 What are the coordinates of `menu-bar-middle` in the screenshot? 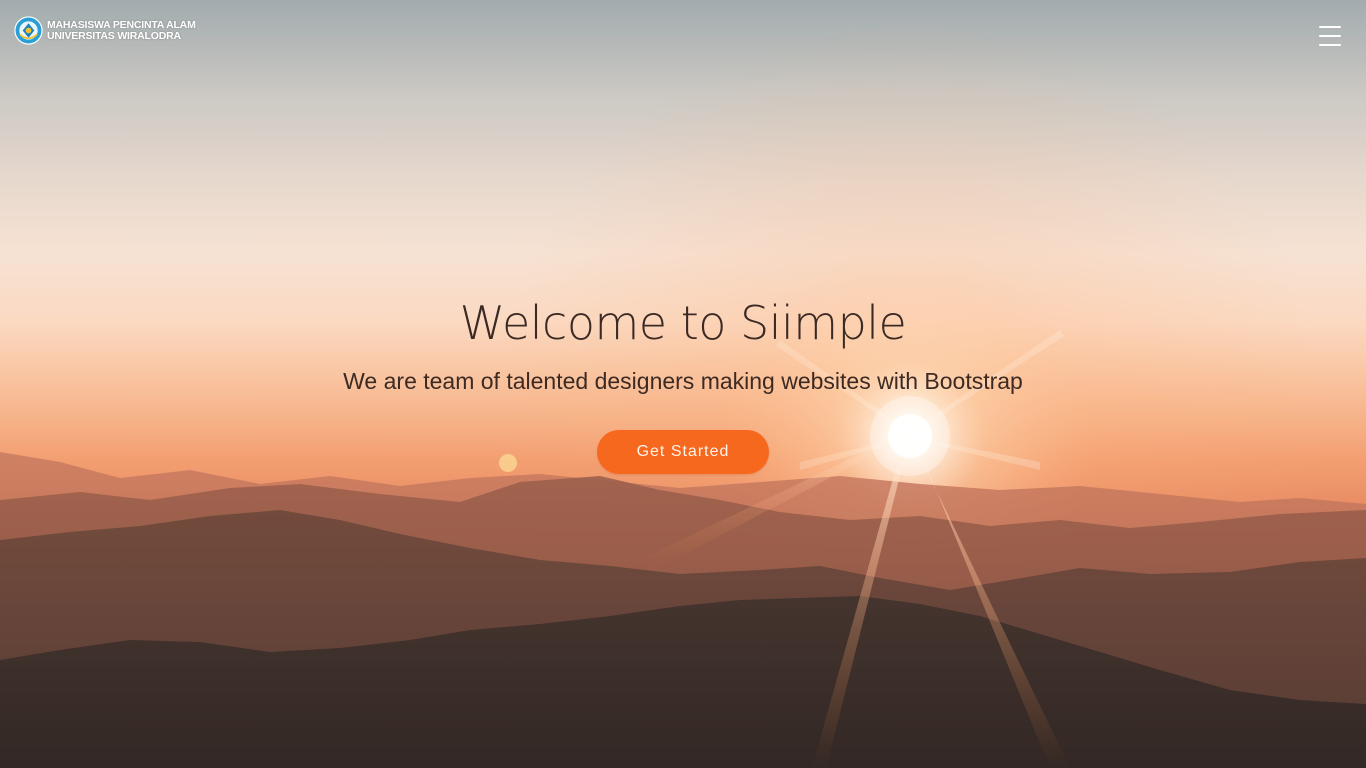 It's located at (1330, 36).